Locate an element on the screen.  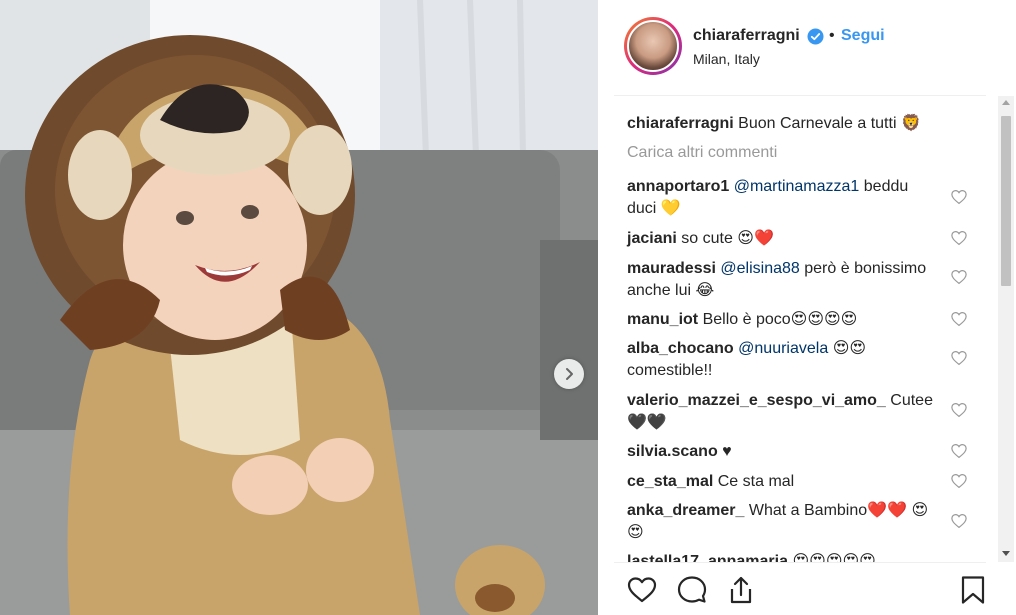
comment-item: alba_chocano @nuuriavela 😍😍 comestible!! is located at coordinates (782, 360).